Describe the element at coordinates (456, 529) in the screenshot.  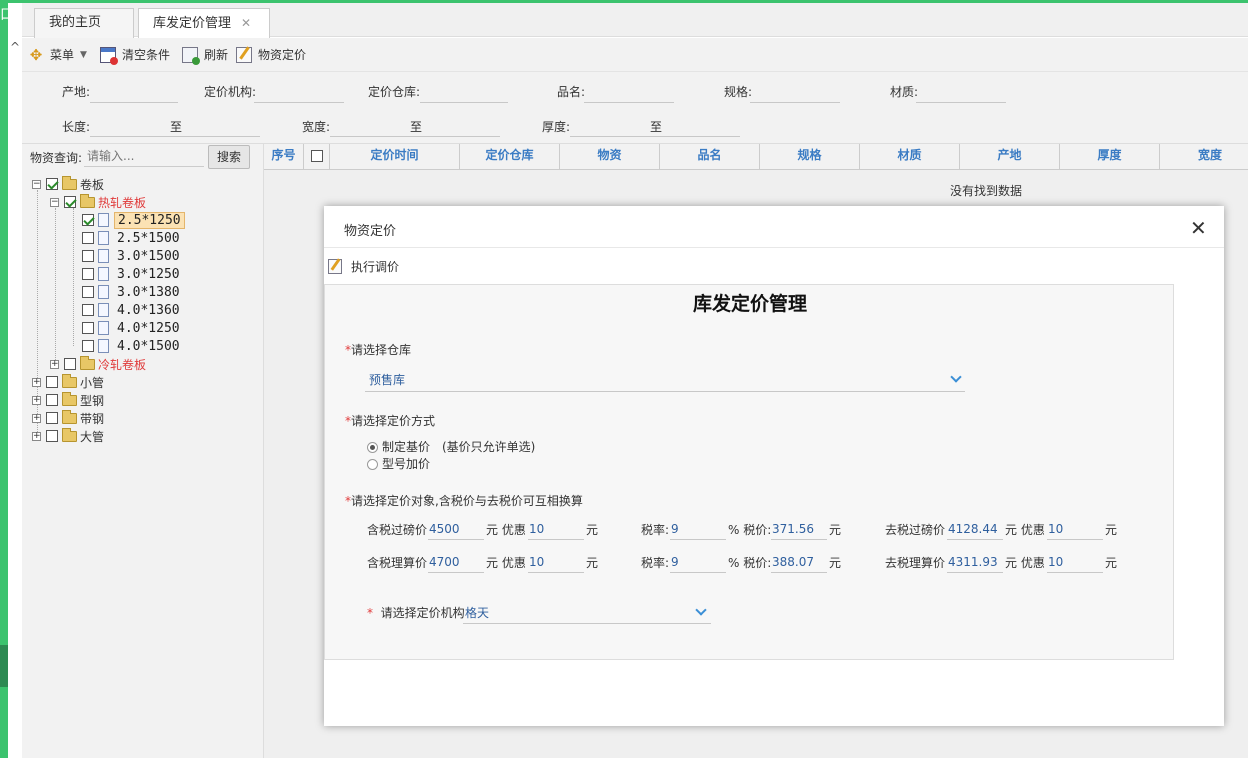
I see `tax-incl-weigh-input: 4500` at that location.